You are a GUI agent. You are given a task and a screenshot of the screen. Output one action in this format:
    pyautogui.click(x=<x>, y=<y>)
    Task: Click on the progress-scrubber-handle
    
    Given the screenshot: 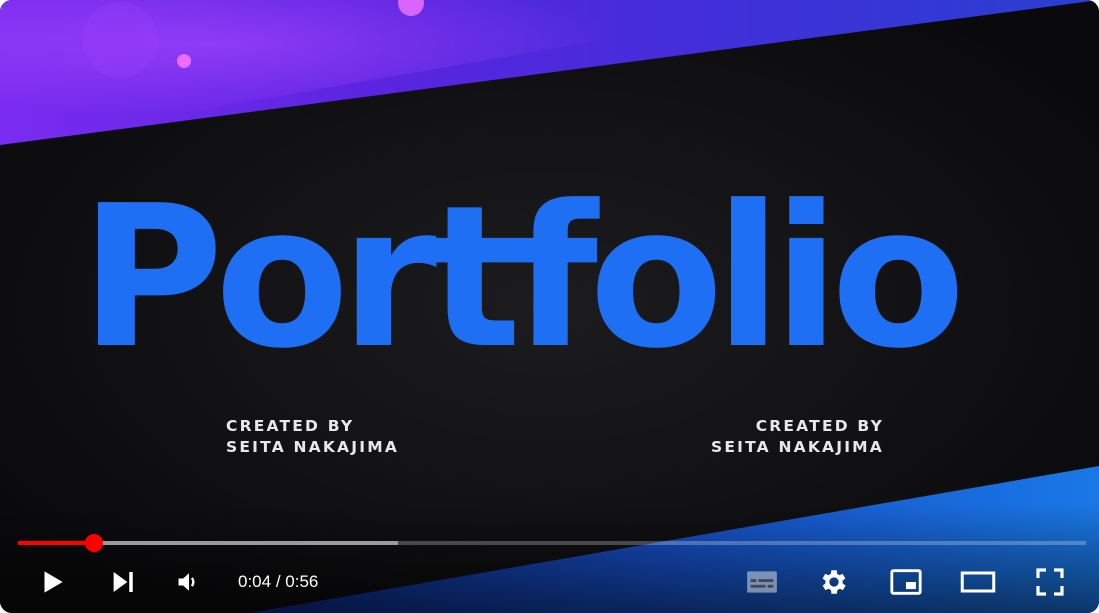 What is the action you would take?
    pyautogui.click(x=94, y=543)
    